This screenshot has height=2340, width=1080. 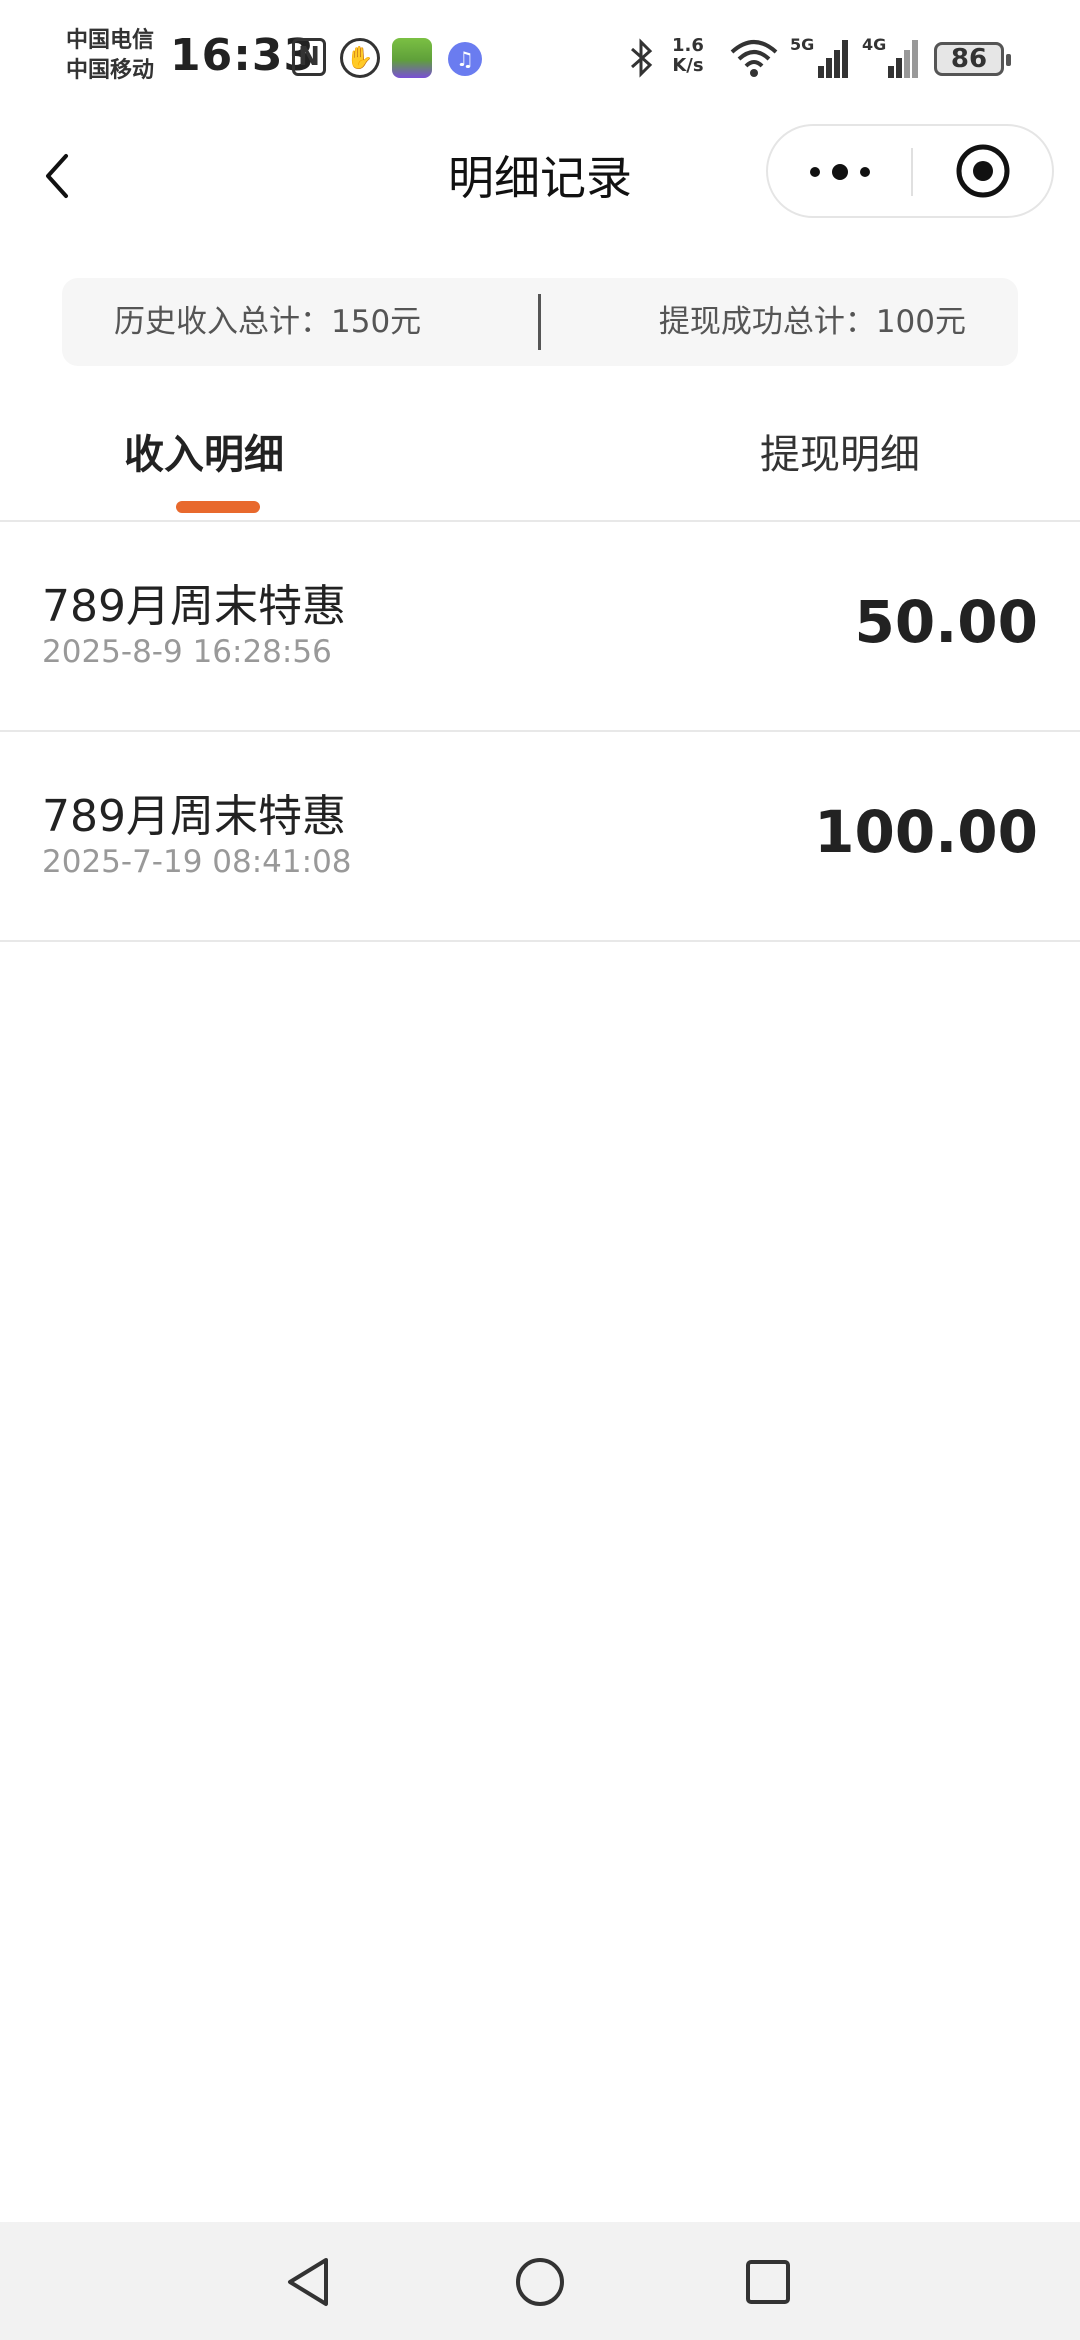 I want to click on system-home-button, so click(x=540, y=2282).